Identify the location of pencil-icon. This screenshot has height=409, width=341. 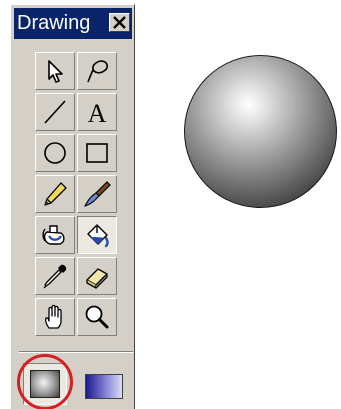
(55, 194).